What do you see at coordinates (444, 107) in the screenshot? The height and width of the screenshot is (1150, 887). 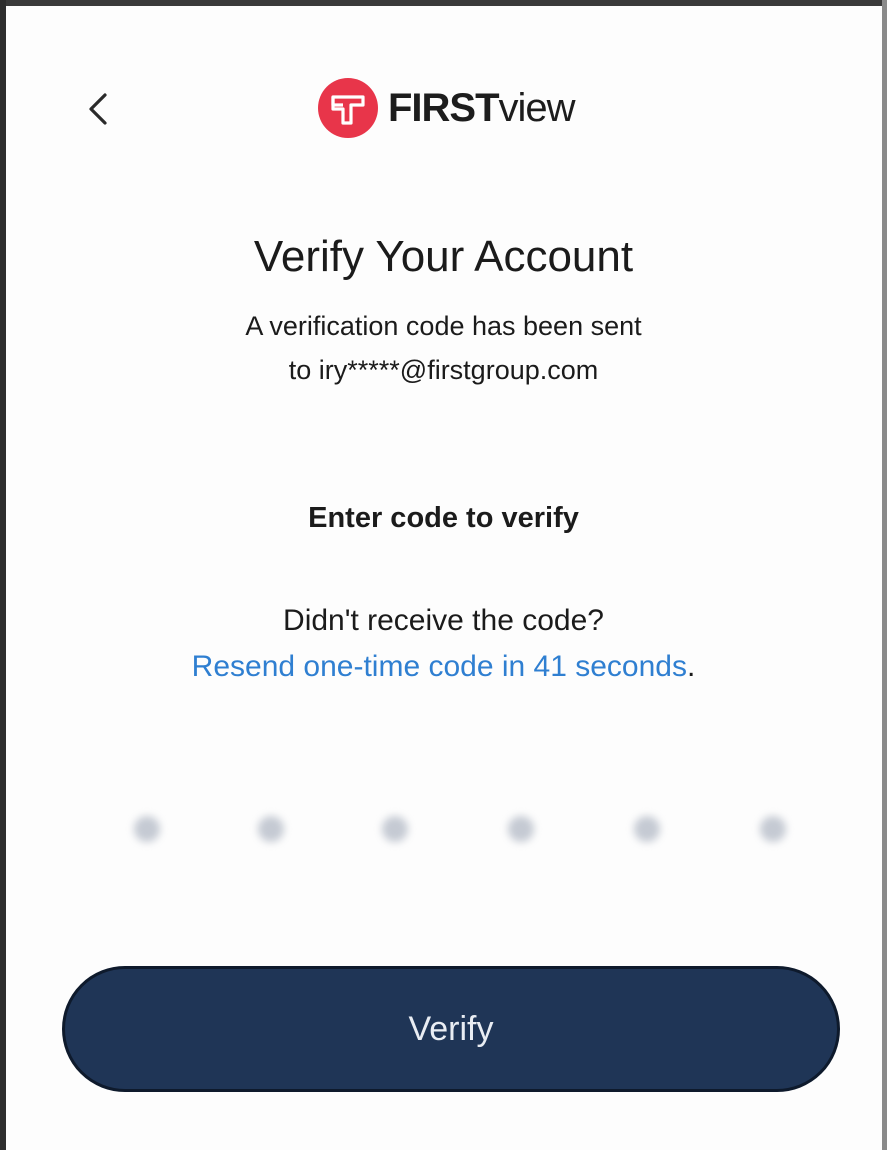 I see `logo-brand-bold: FIRST` at bounding box center [444, 107].